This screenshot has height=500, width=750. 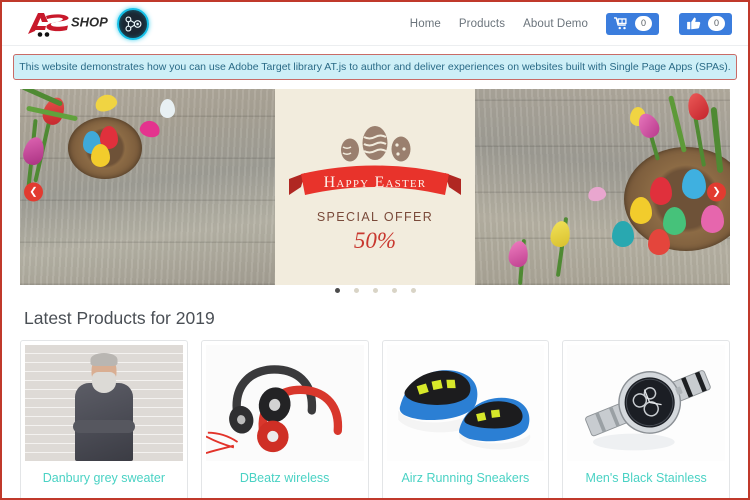 I want to click on product-image-dbeatz-wireless, so click(x=284, y=403).